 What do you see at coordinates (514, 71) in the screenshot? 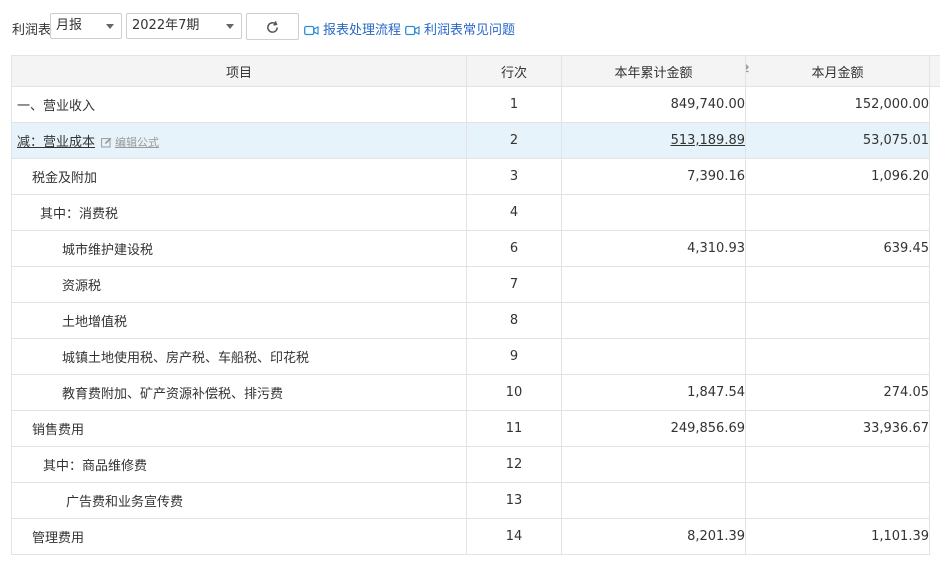
I see `header-row-number: 行次` at bounding box center [514, 71].